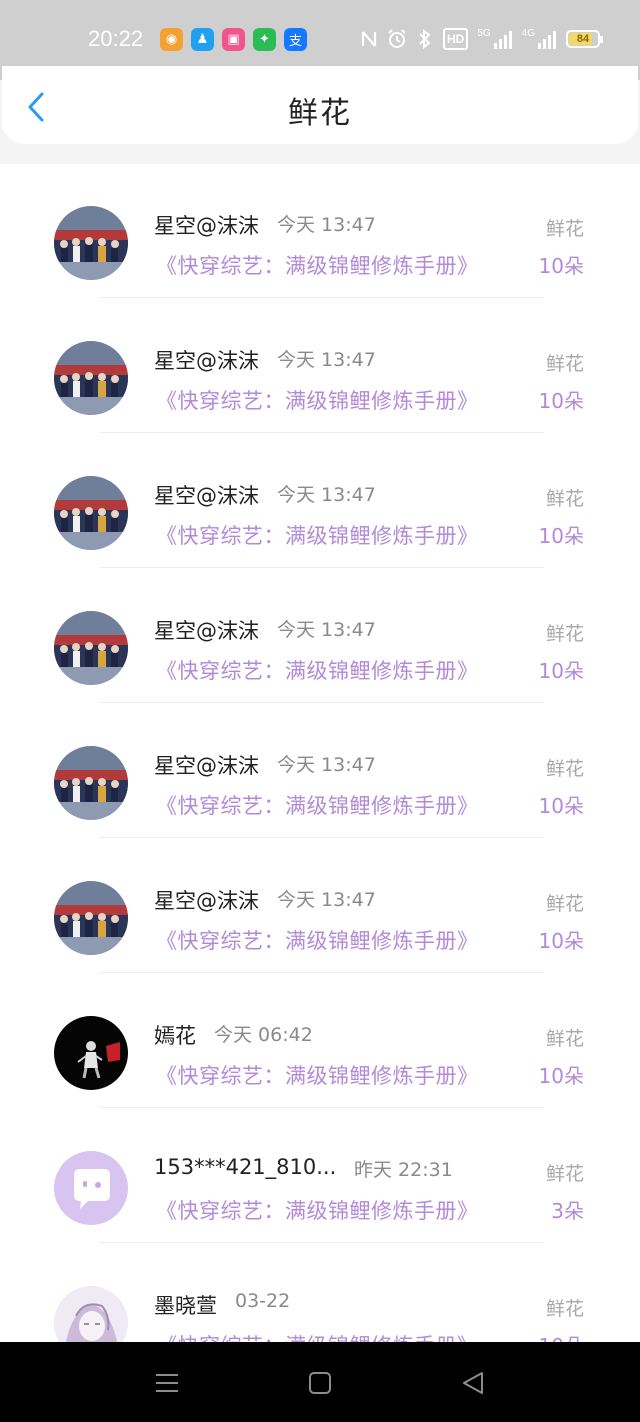  Describe the element at coordinates (171, 39) in the screenshot. I see `weibo-icon: ◉` at that location.